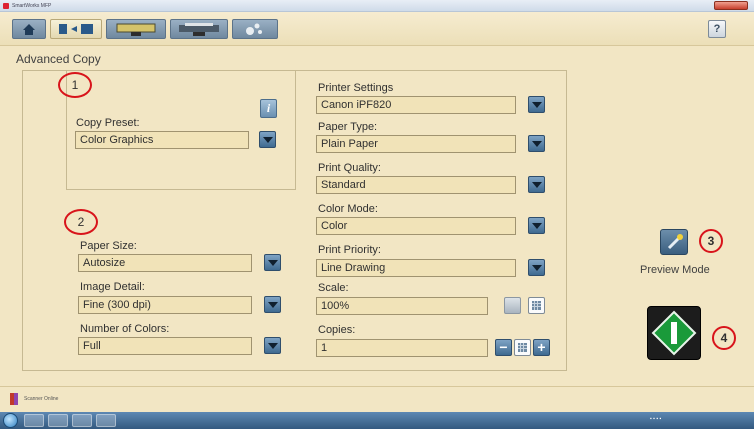  What do you see at coordinates (675, 270) in the screenshot?
I see `preview-mode-label: Preview Mode` at bounding box center [675, 270].